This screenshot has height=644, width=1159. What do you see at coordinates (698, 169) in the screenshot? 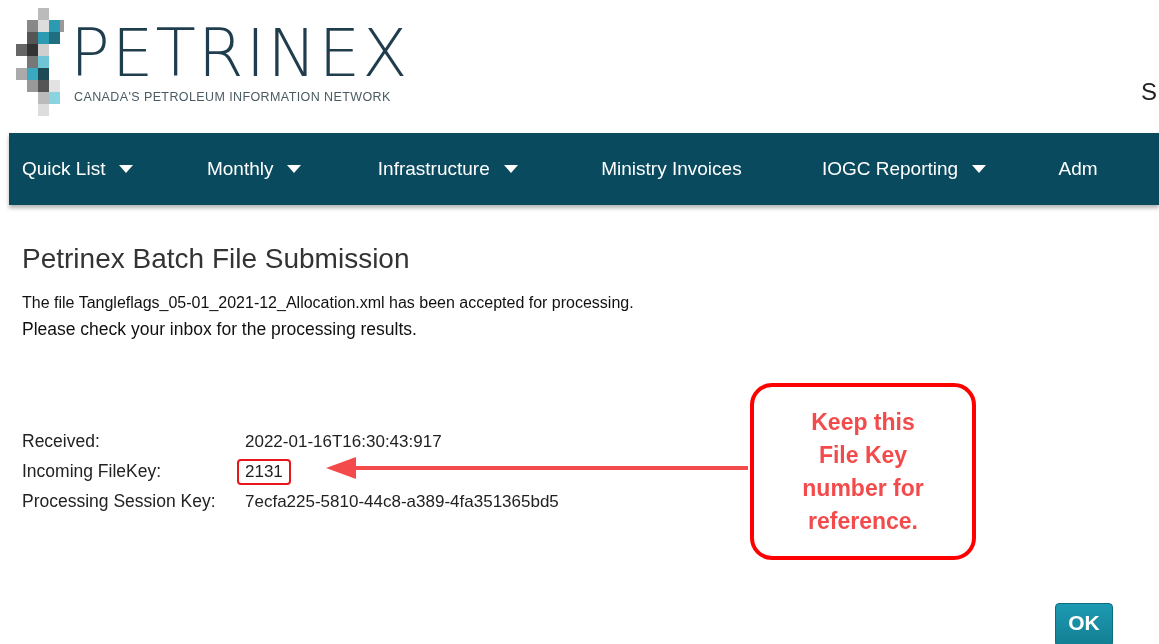
I see `nav-item: Ministry Invoices` at bounding box center [698, 169].